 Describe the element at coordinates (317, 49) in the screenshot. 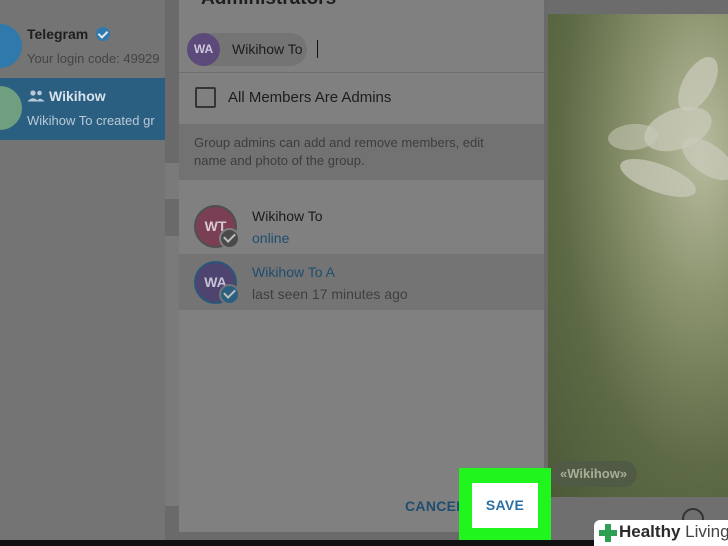

I see `text-cursor` at that location.